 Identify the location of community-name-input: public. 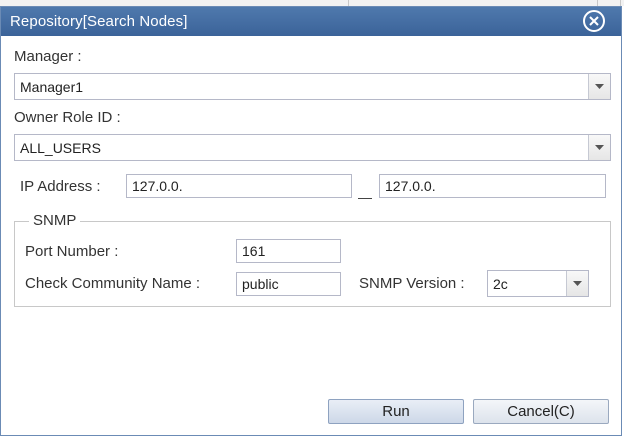
(288, 284).